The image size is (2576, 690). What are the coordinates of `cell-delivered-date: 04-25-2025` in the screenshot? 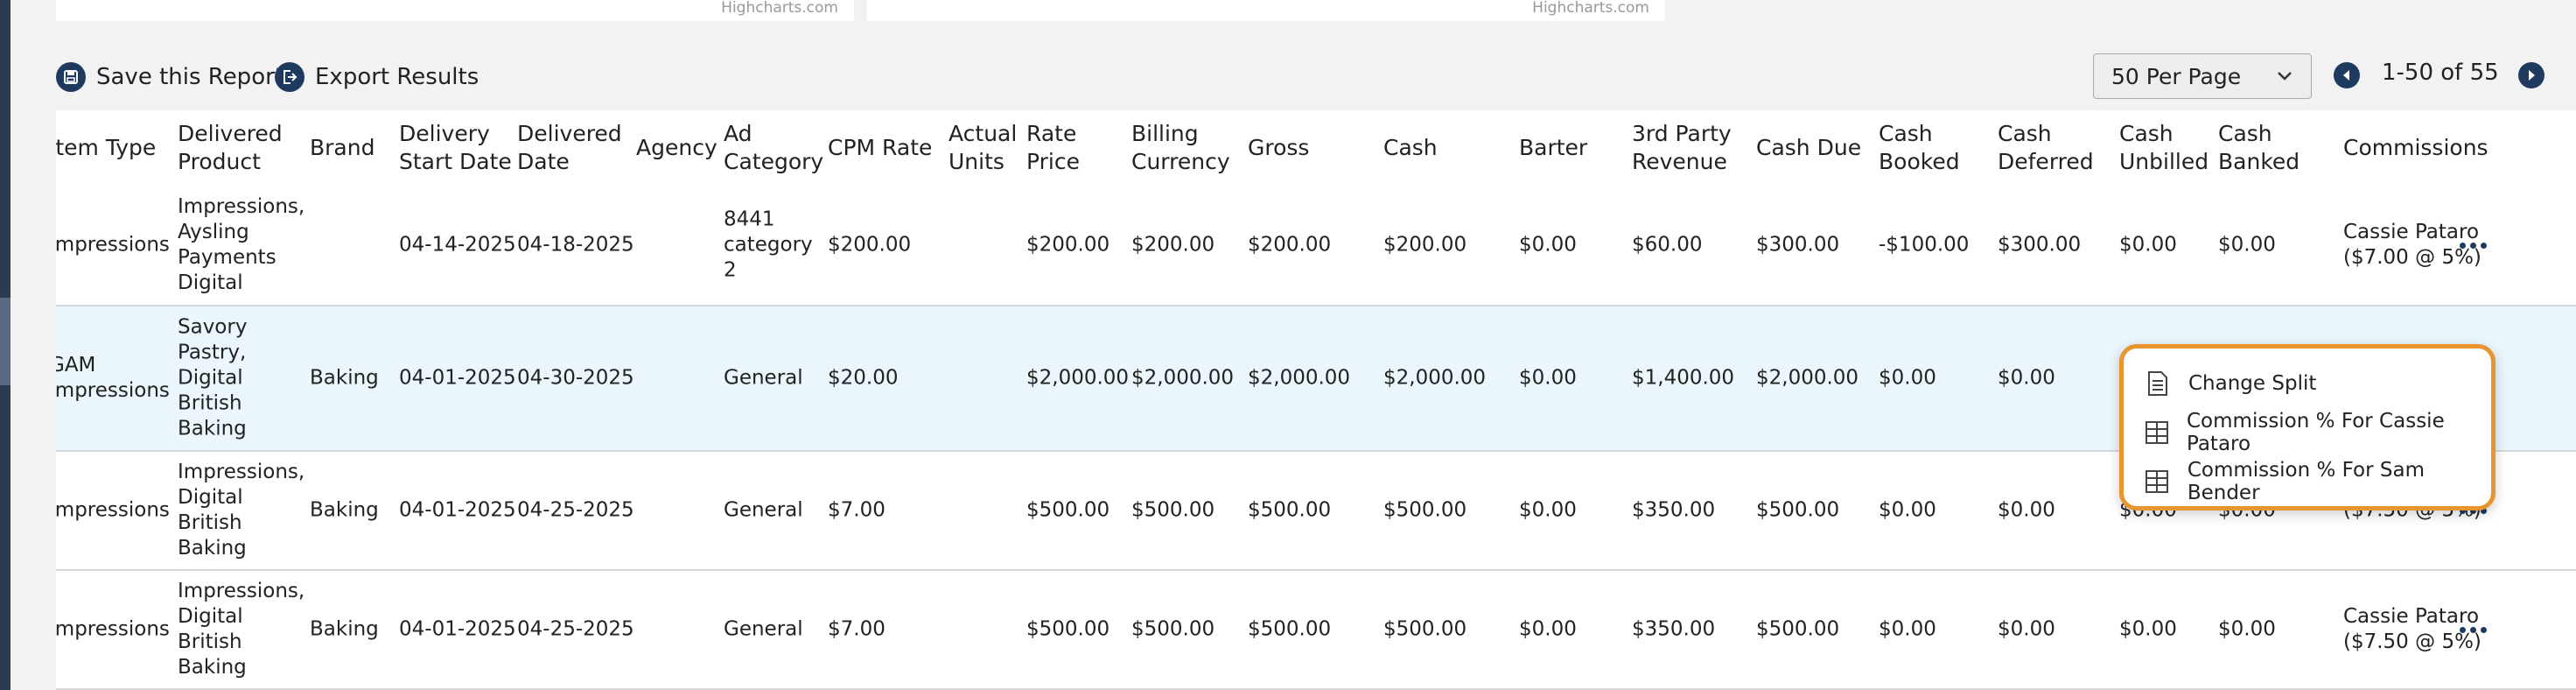 It's located at (575, 629).